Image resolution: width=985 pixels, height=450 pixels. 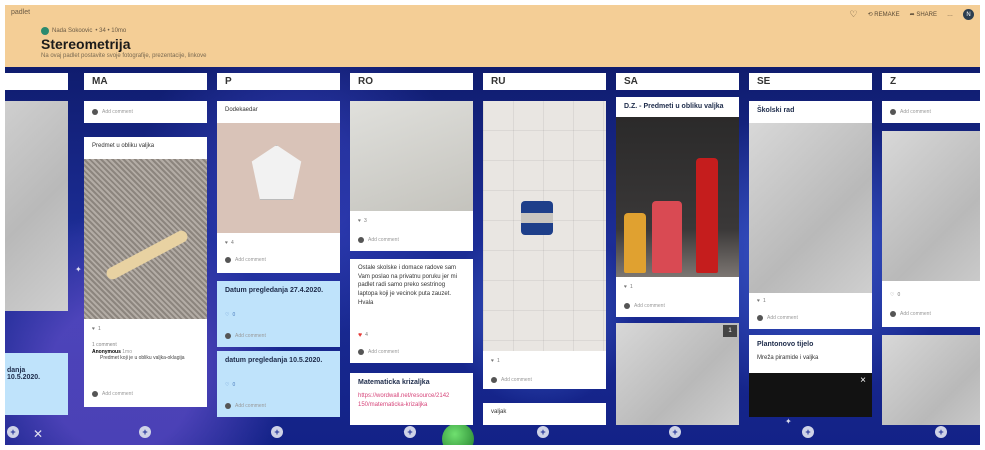 I want to click on column-header: MA, so click(x=145, y=81).